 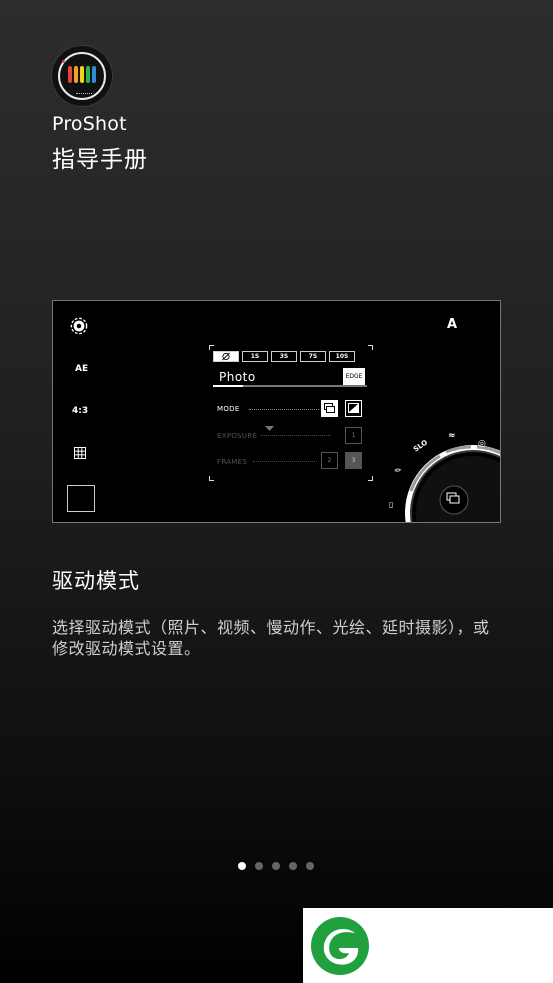 I want to click on frames-option-2: 2, so click(x=329, y=460).